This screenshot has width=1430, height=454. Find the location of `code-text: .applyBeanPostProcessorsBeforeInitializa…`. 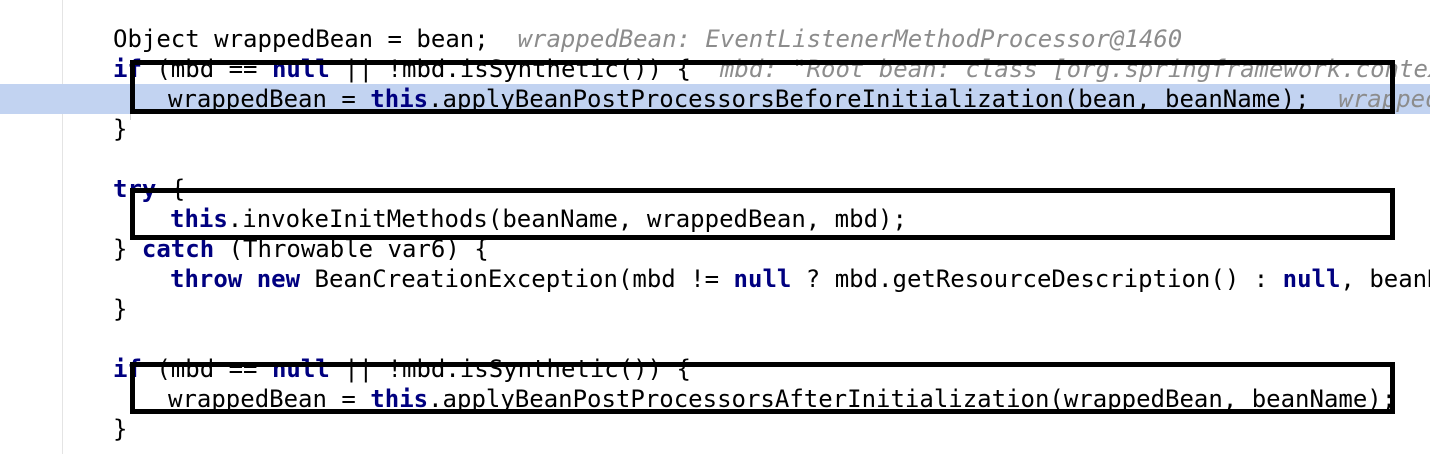

code-text: .applyBeanPostProcessorsBeforeInitializa… is located at coordinates (883, 99).